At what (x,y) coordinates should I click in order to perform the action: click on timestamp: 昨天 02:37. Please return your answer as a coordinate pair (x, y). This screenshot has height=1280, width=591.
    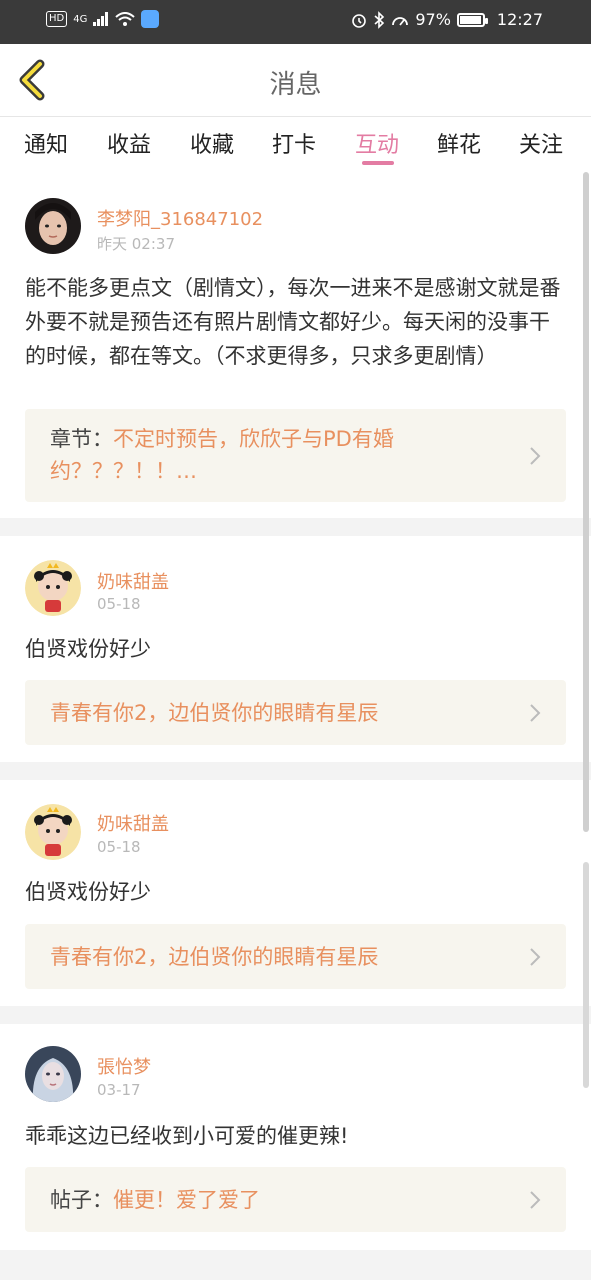
    Looking at the image, I should click on (136, 244).